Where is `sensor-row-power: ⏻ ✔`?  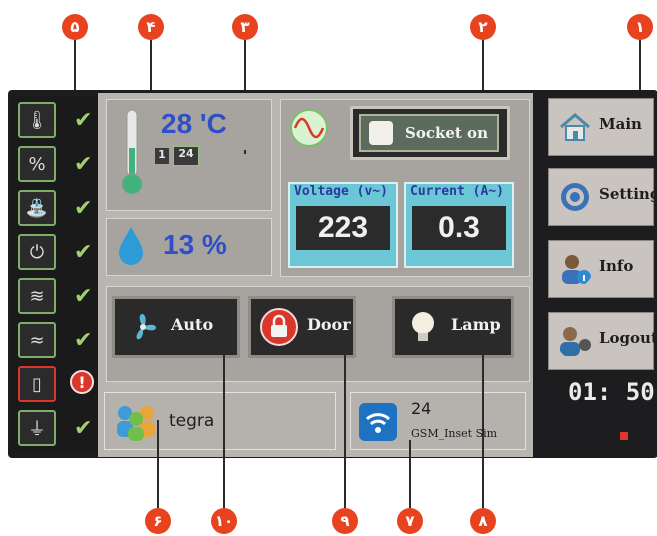 sensor-row-power: ⏻ ✔ is located at coordinates (55, 252).